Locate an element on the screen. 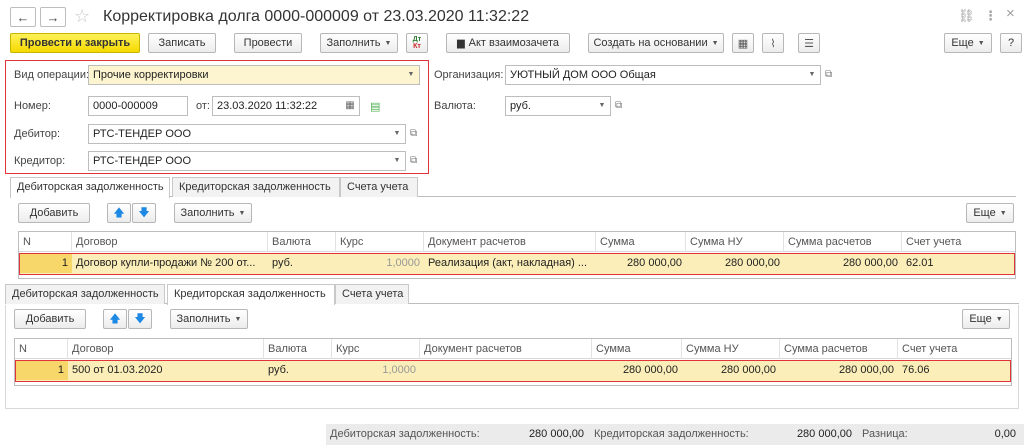  close-icon: × is located at coordinates (1010, 14).